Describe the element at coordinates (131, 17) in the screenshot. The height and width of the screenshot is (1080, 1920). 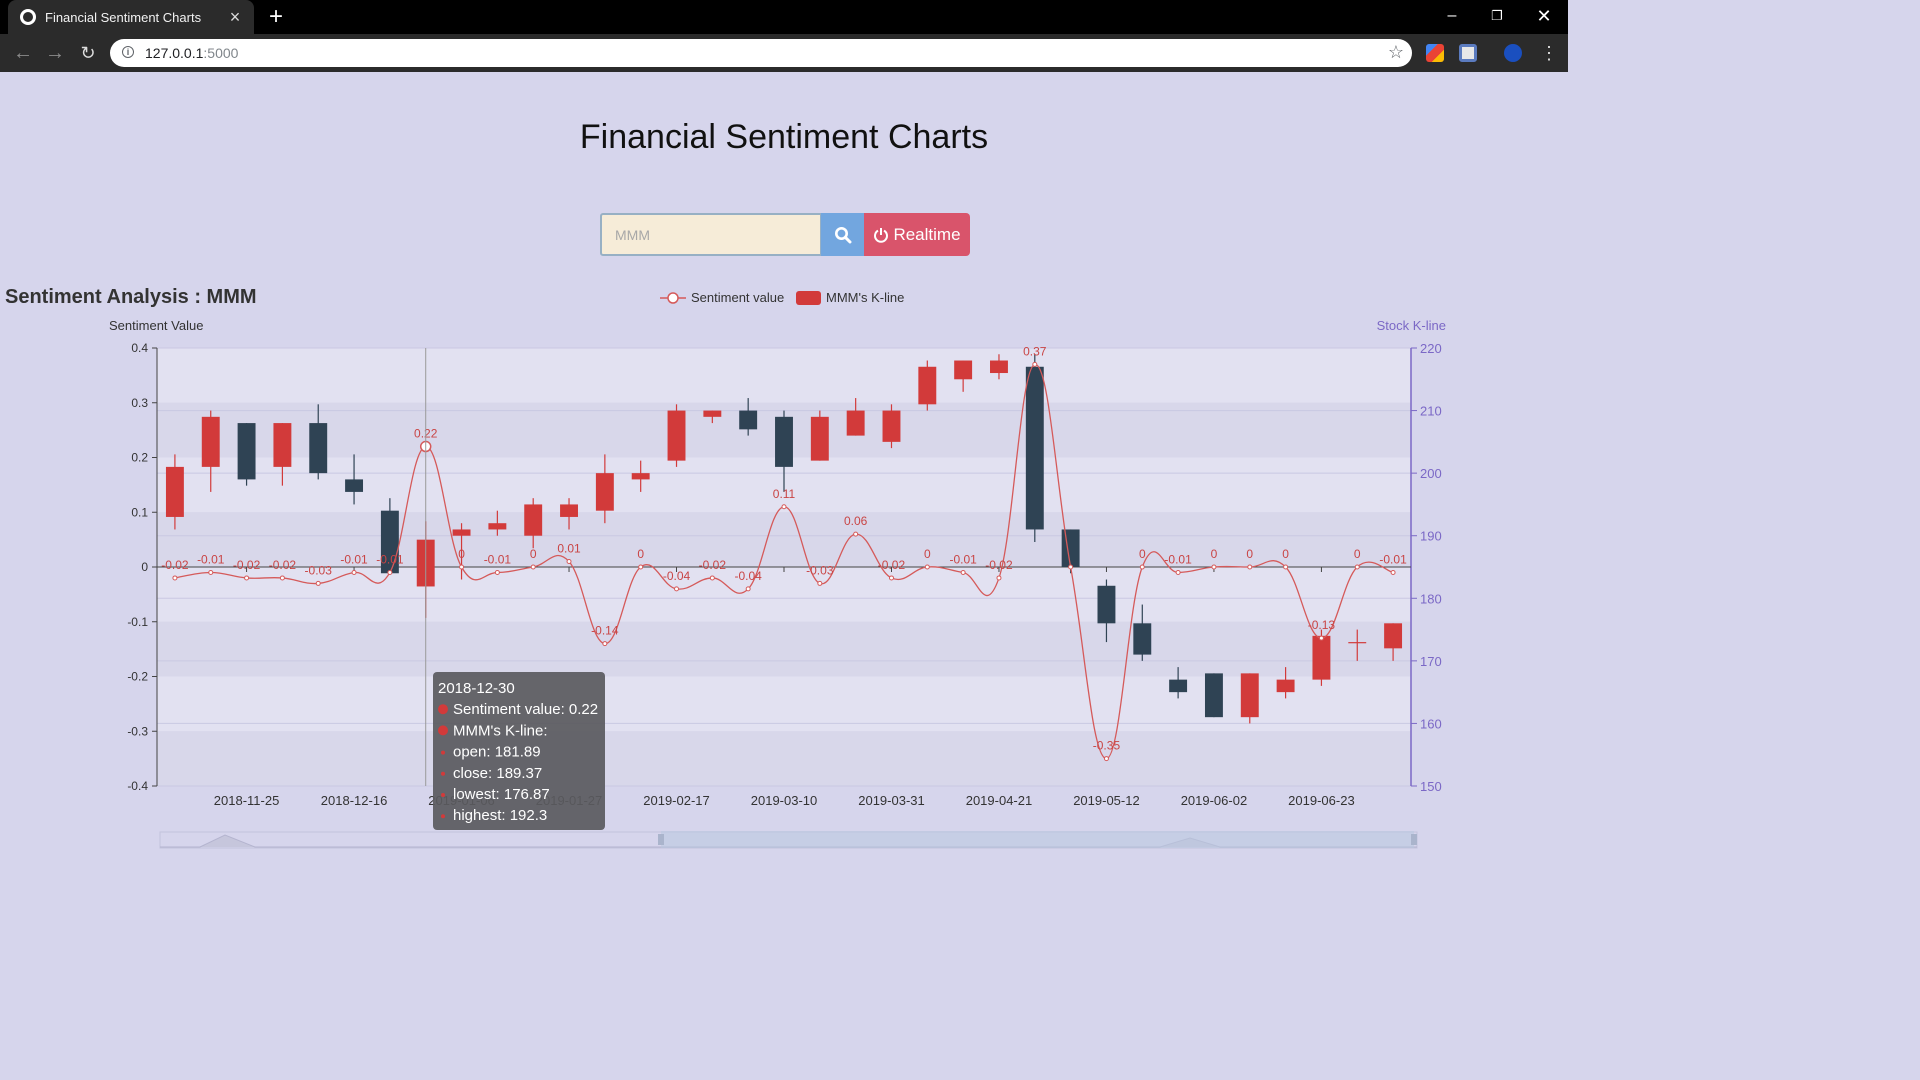
I see `browser-tab: Financial Sentiment Charts ×` at that location.